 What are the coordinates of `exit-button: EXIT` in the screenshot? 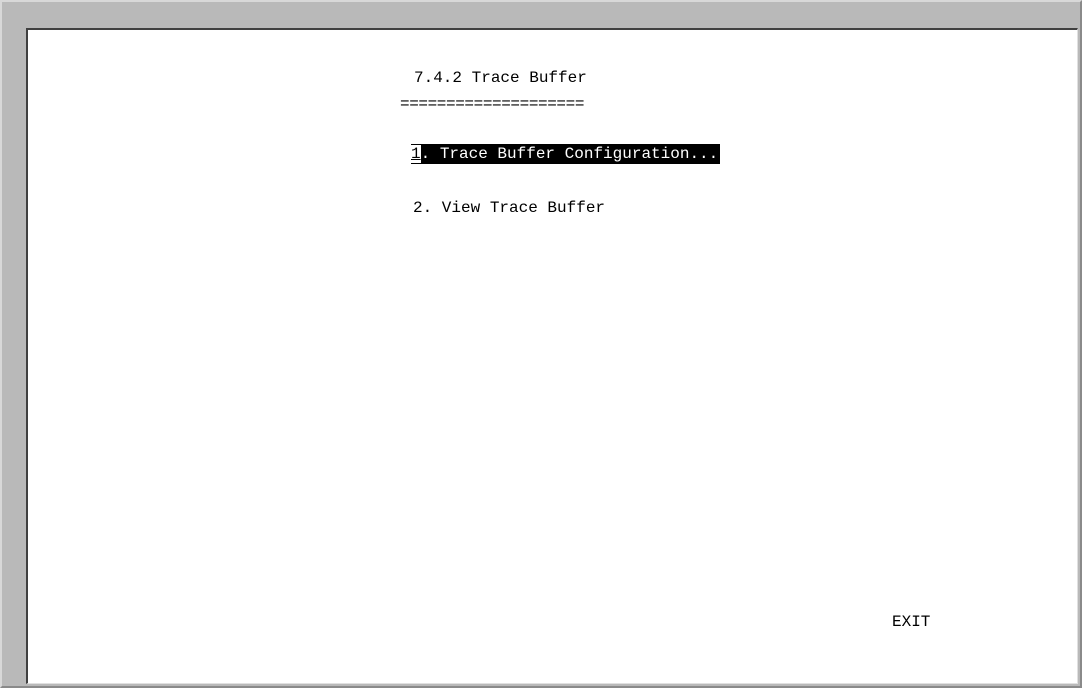 It's located at (911, 622).